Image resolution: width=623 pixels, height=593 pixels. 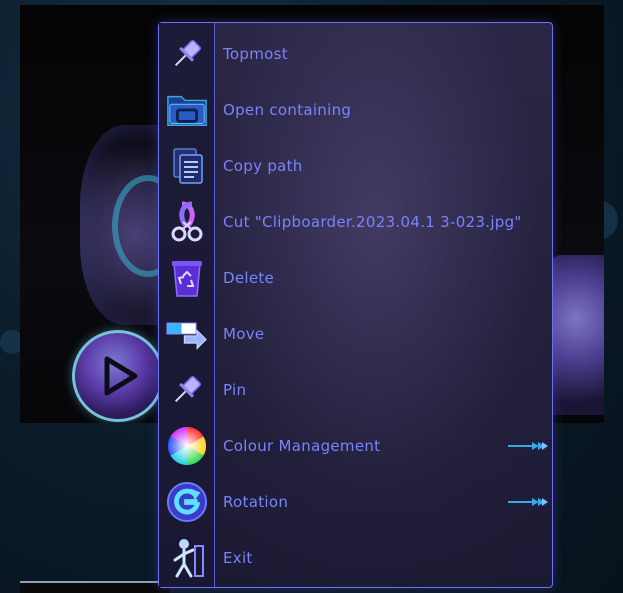 What do you see at coordinates (287, 110) in the screenshot?
I see `menu-item-label: Open containing` at bounding box center [287, 110].